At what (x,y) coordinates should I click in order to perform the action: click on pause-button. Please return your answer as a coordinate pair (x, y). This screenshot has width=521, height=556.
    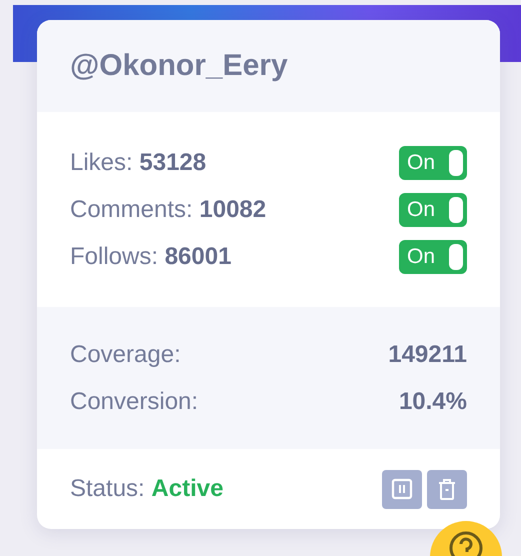
    Looking at the image, I should click on (402, 489).